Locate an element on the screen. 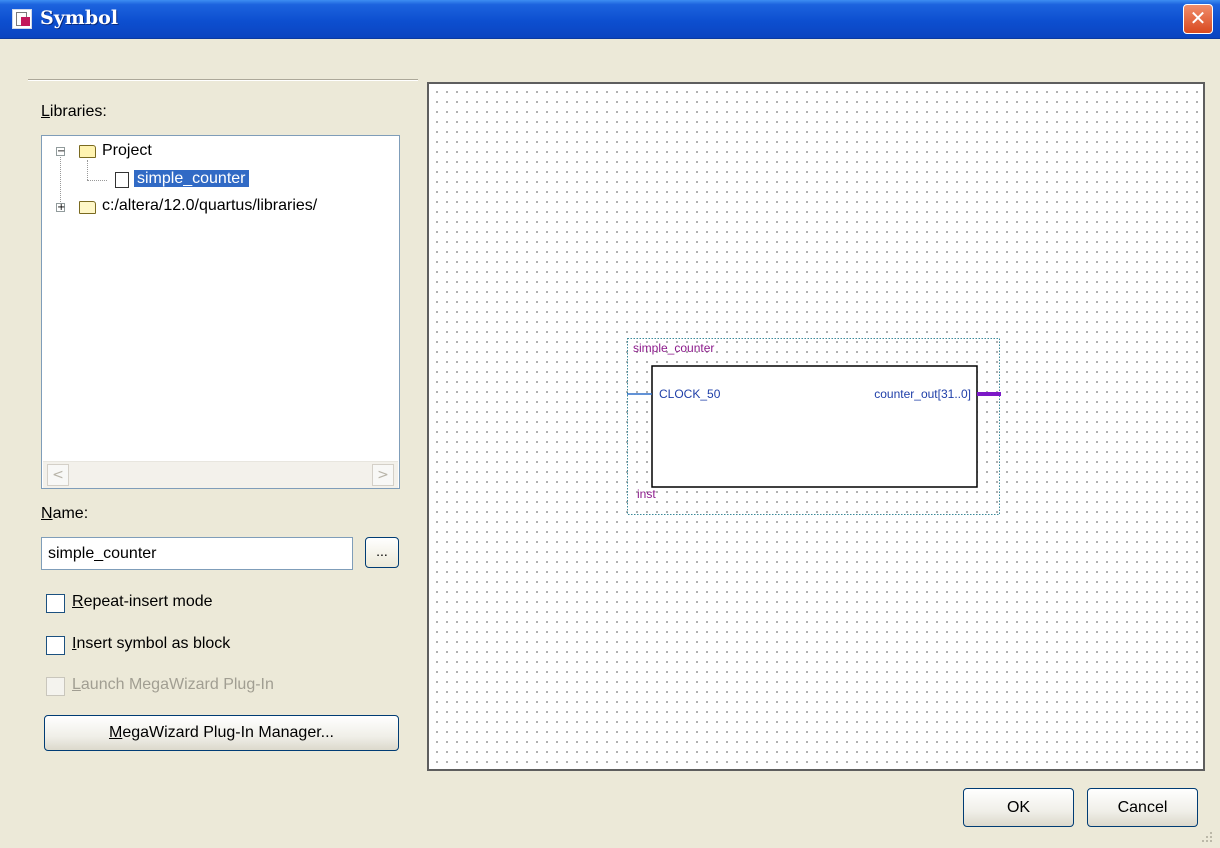  symbol-icon is located at coordinates (122, 180).